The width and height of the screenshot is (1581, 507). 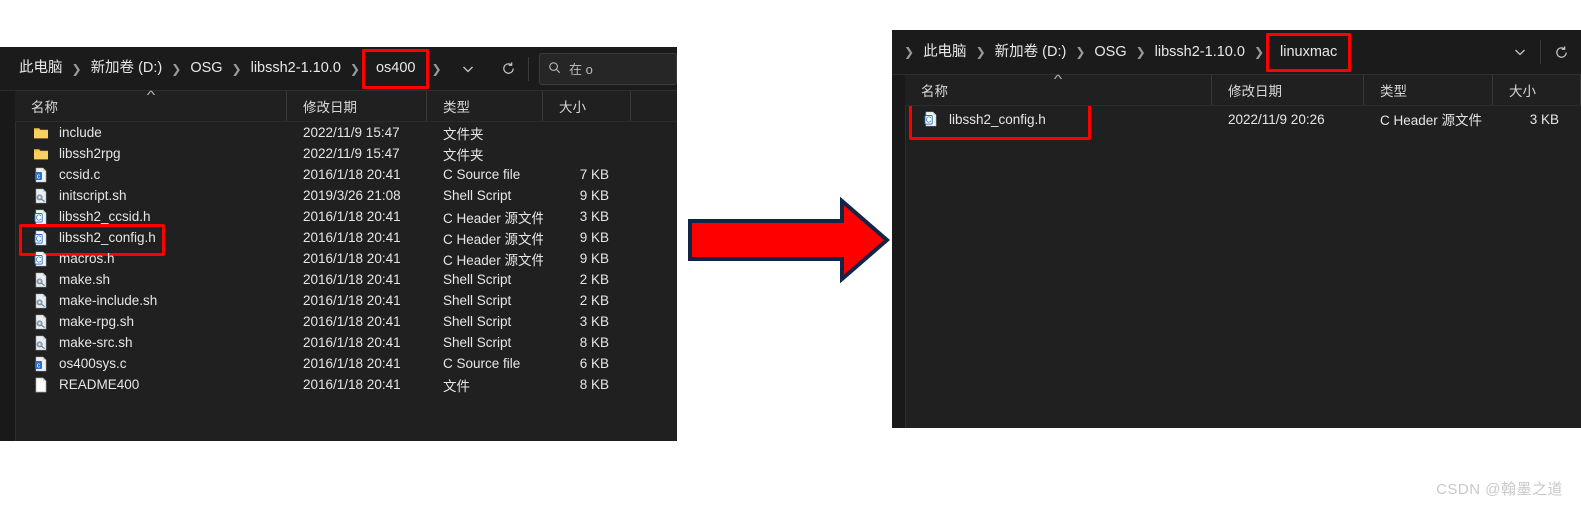 I want to click on table-row: c ccsid.c 2016/1/18 20:41 C Source file 7 KB, so click(x=346, y=174).